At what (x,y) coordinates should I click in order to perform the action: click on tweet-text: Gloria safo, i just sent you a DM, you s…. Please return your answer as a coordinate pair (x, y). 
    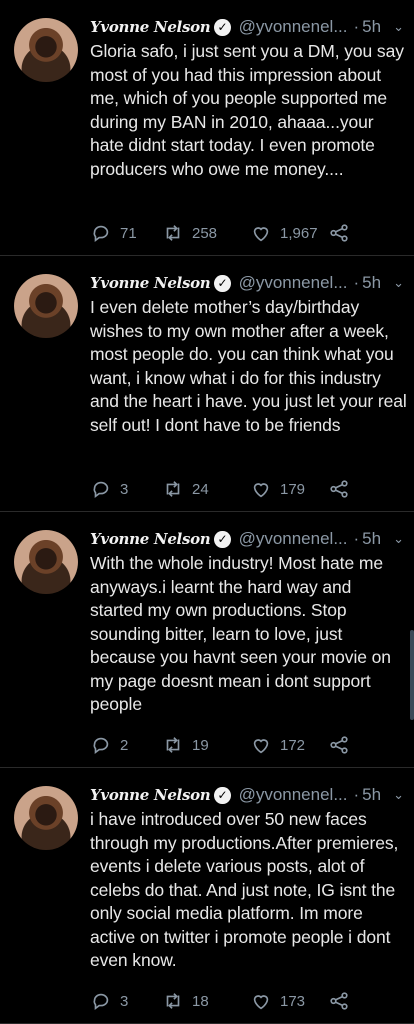
    Looking at the image, I should click on (247, 110).